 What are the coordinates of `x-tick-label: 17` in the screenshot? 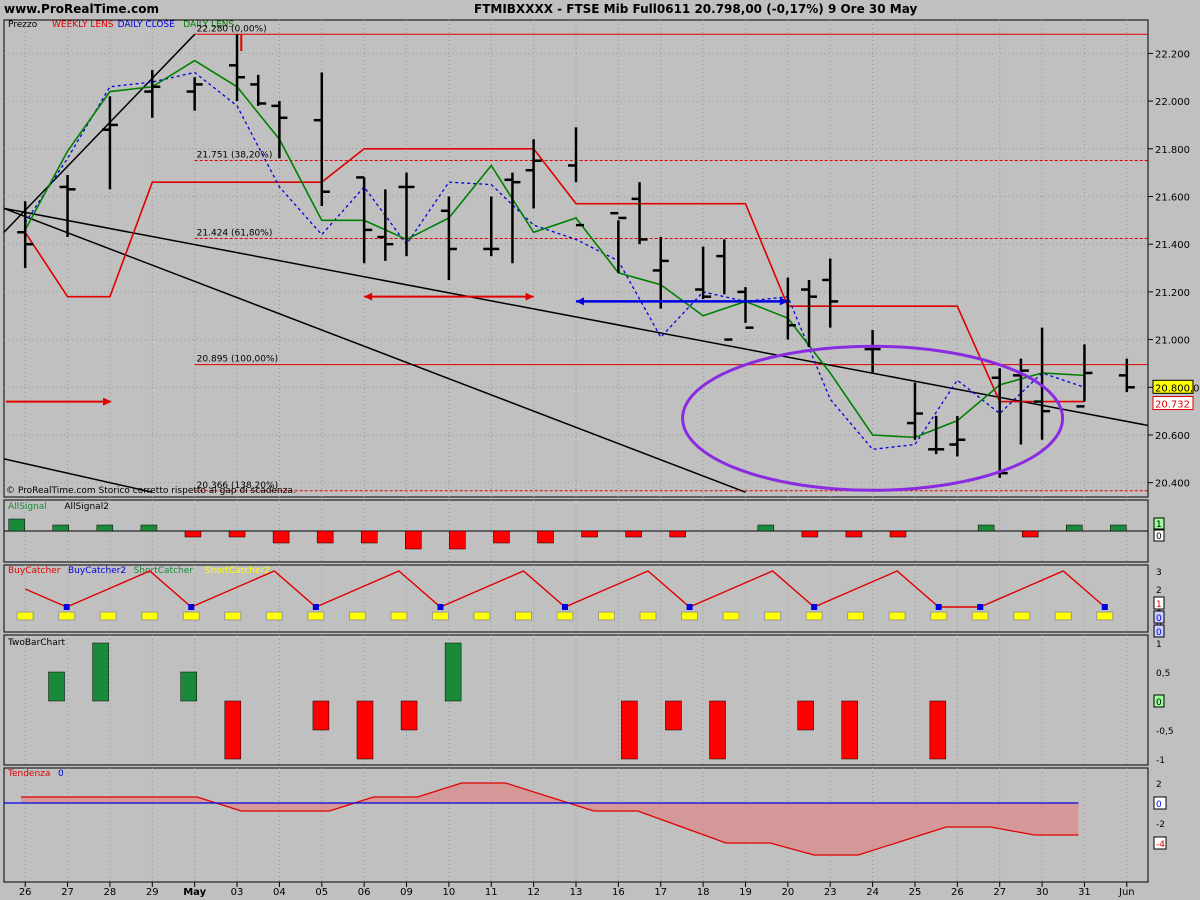 It's located at (660, 892).